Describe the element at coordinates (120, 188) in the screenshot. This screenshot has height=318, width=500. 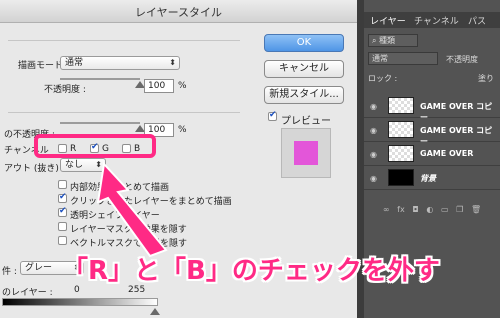
I see `option-label-0: 内部効果をまとめて描画` at that location.